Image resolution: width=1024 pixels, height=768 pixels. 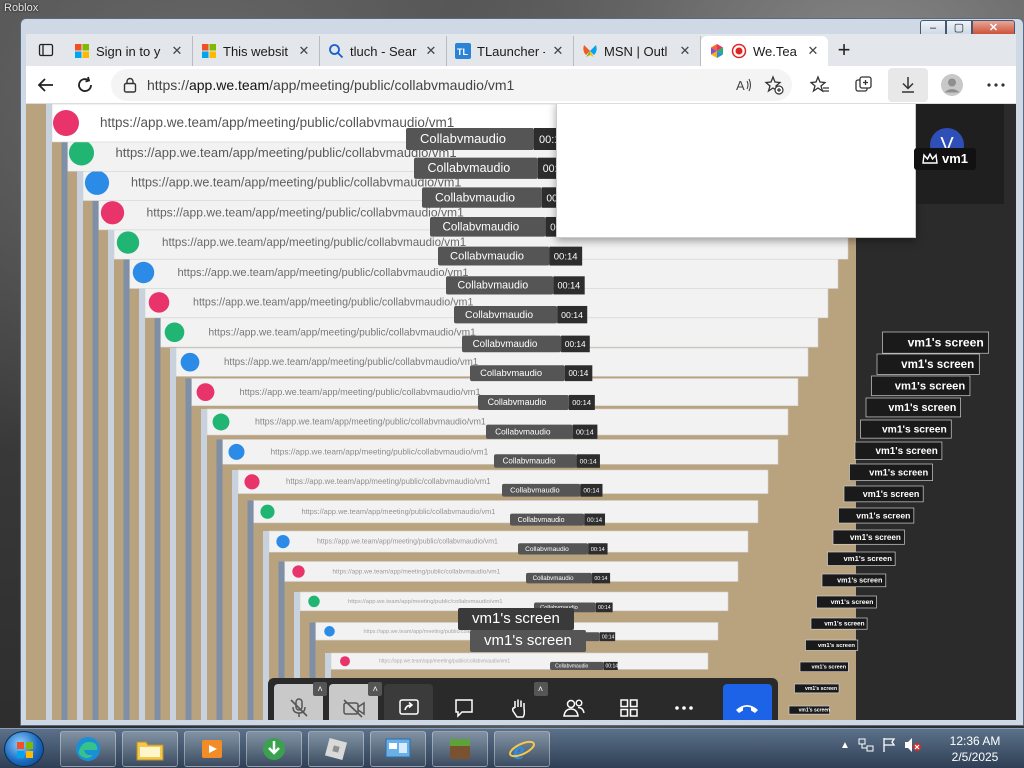 What do you see at coordinates (256, 51) in the screenshot?
I see `tab-this-website: This websit ✕` at bounding box center [256, 51].